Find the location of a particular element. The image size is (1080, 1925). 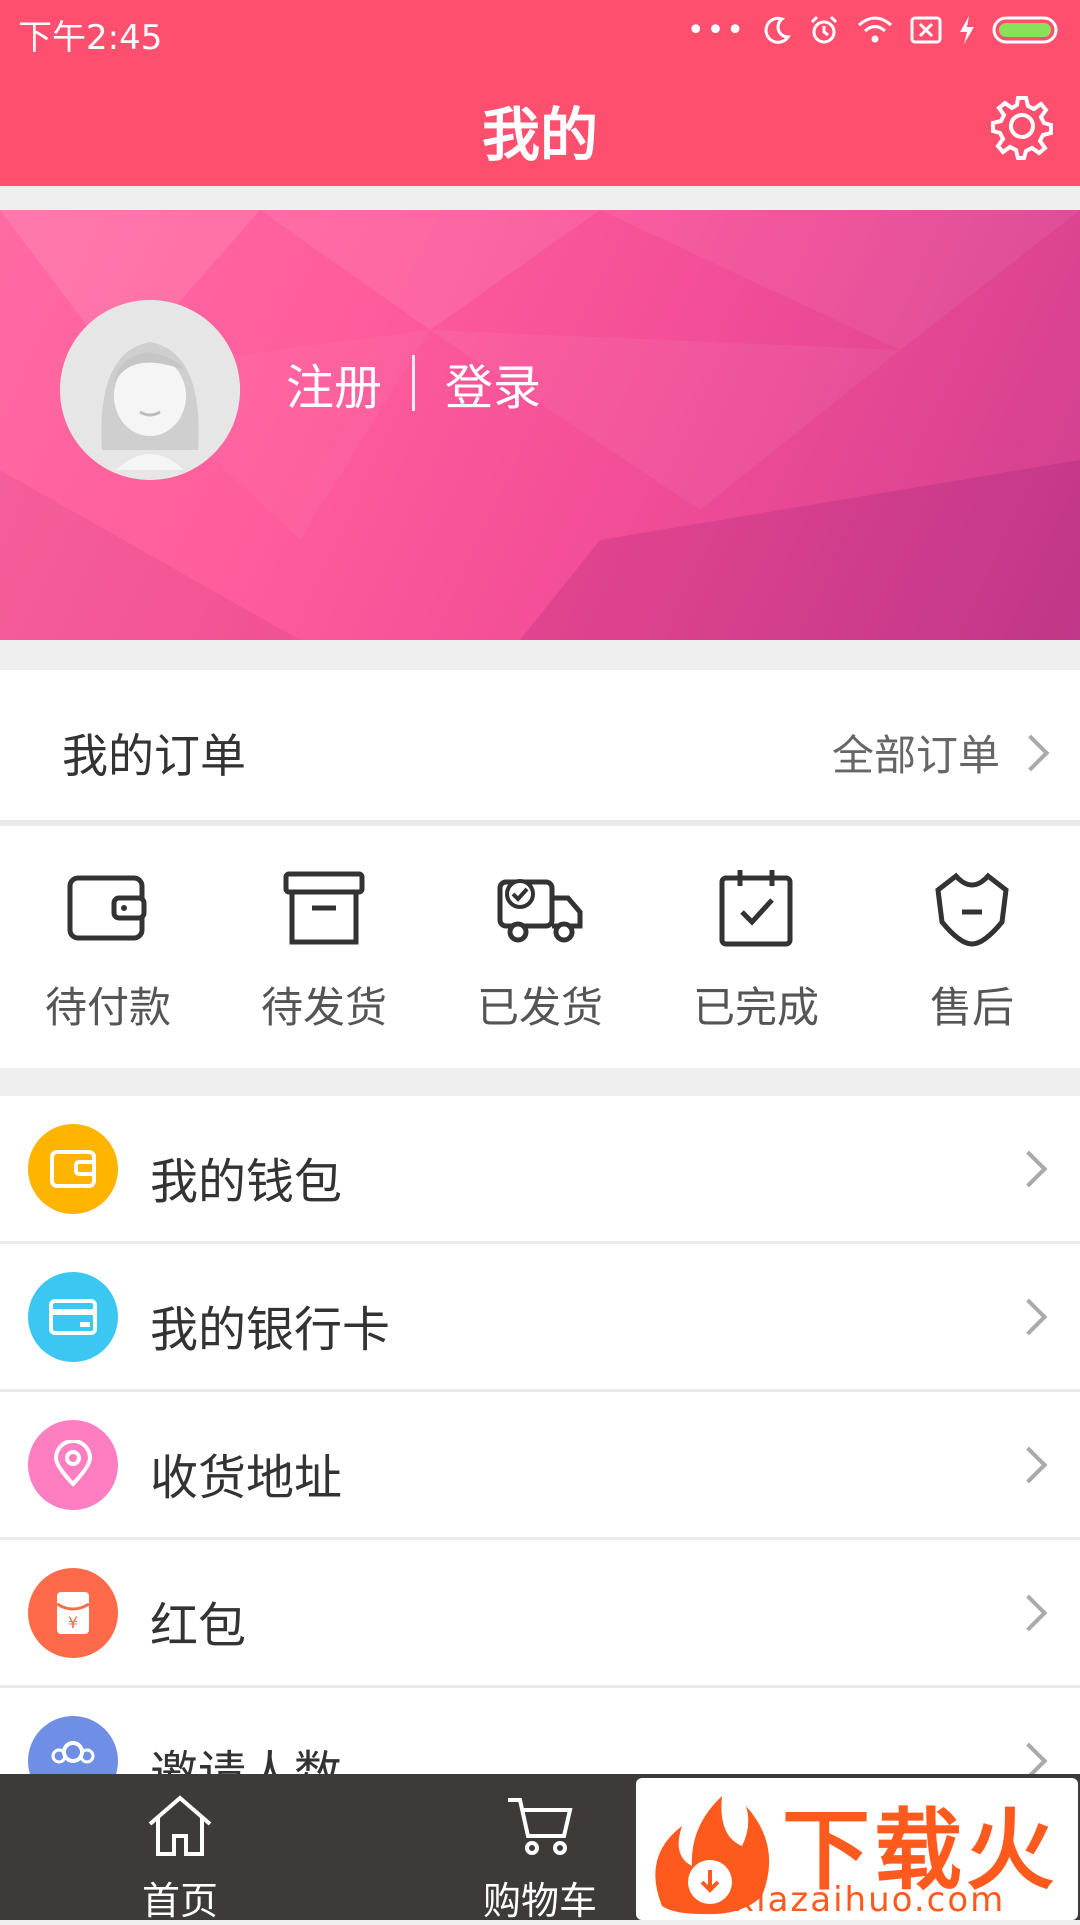

menu-label: 邀请人数 is located at coordinates (246, 1761).